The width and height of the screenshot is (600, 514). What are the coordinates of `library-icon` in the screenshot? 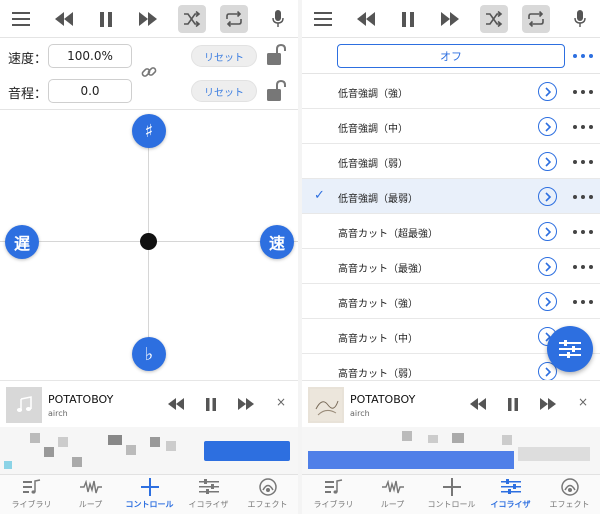 It's located at (333, 487).